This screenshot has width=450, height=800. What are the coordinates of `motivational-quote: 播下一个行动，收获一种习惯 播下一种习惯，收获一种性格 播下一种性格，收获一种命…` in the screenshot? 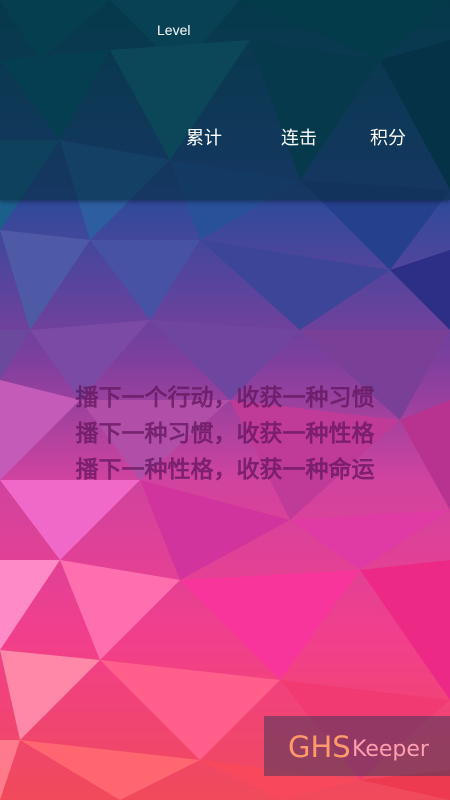 It's located at (225, 434).